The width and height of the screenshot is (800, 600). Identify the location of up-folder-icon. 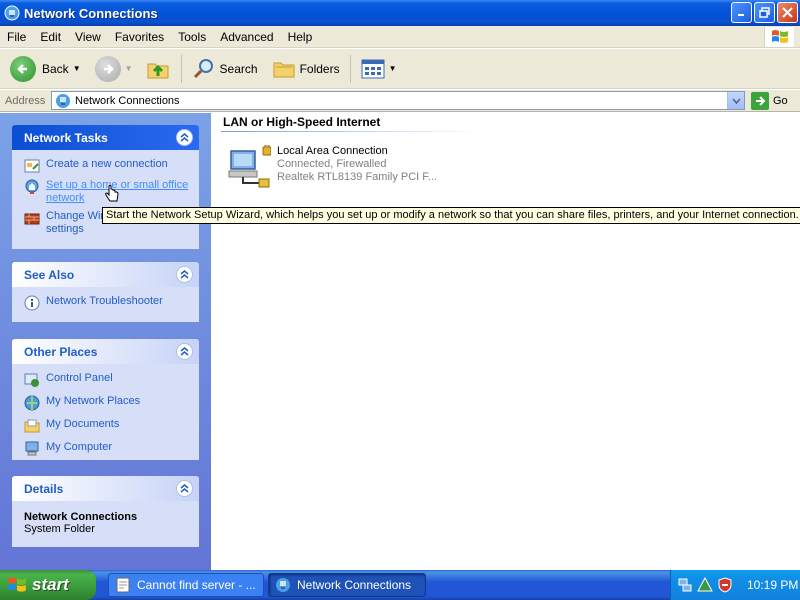
(158, 70).